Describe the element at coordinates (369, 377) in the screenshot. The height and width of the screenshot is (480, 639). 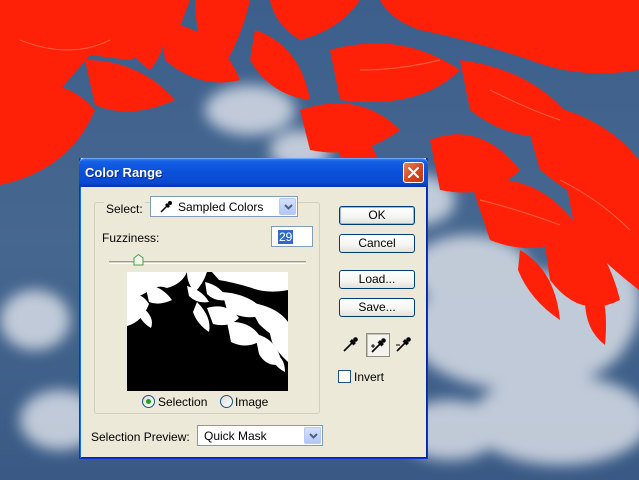
I see `invert-label: Invert` at that location.